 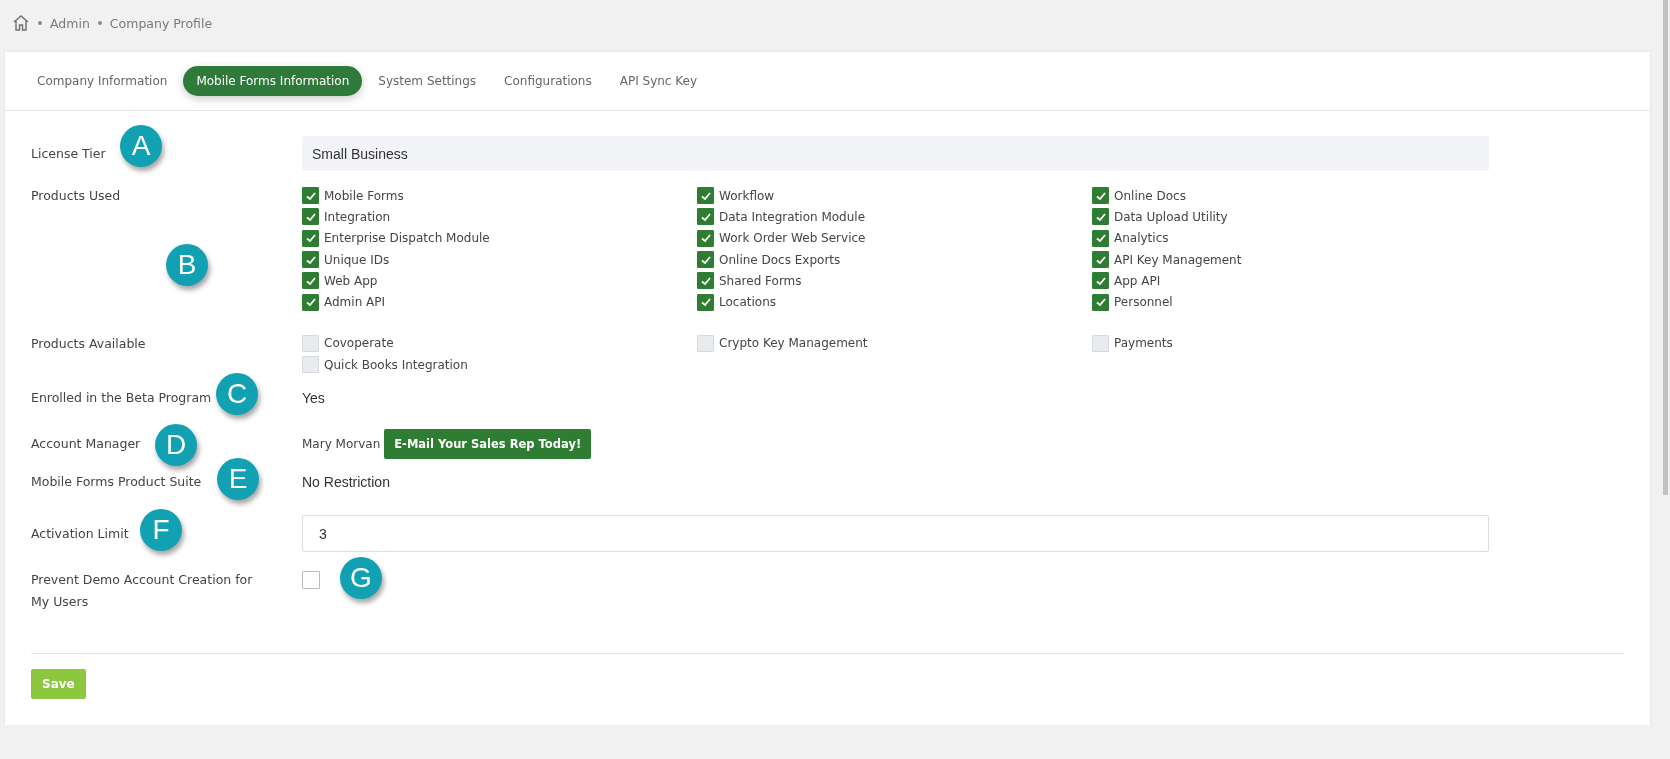 I want to click on field-label: Activation Limit, so click(x=80, y=533).